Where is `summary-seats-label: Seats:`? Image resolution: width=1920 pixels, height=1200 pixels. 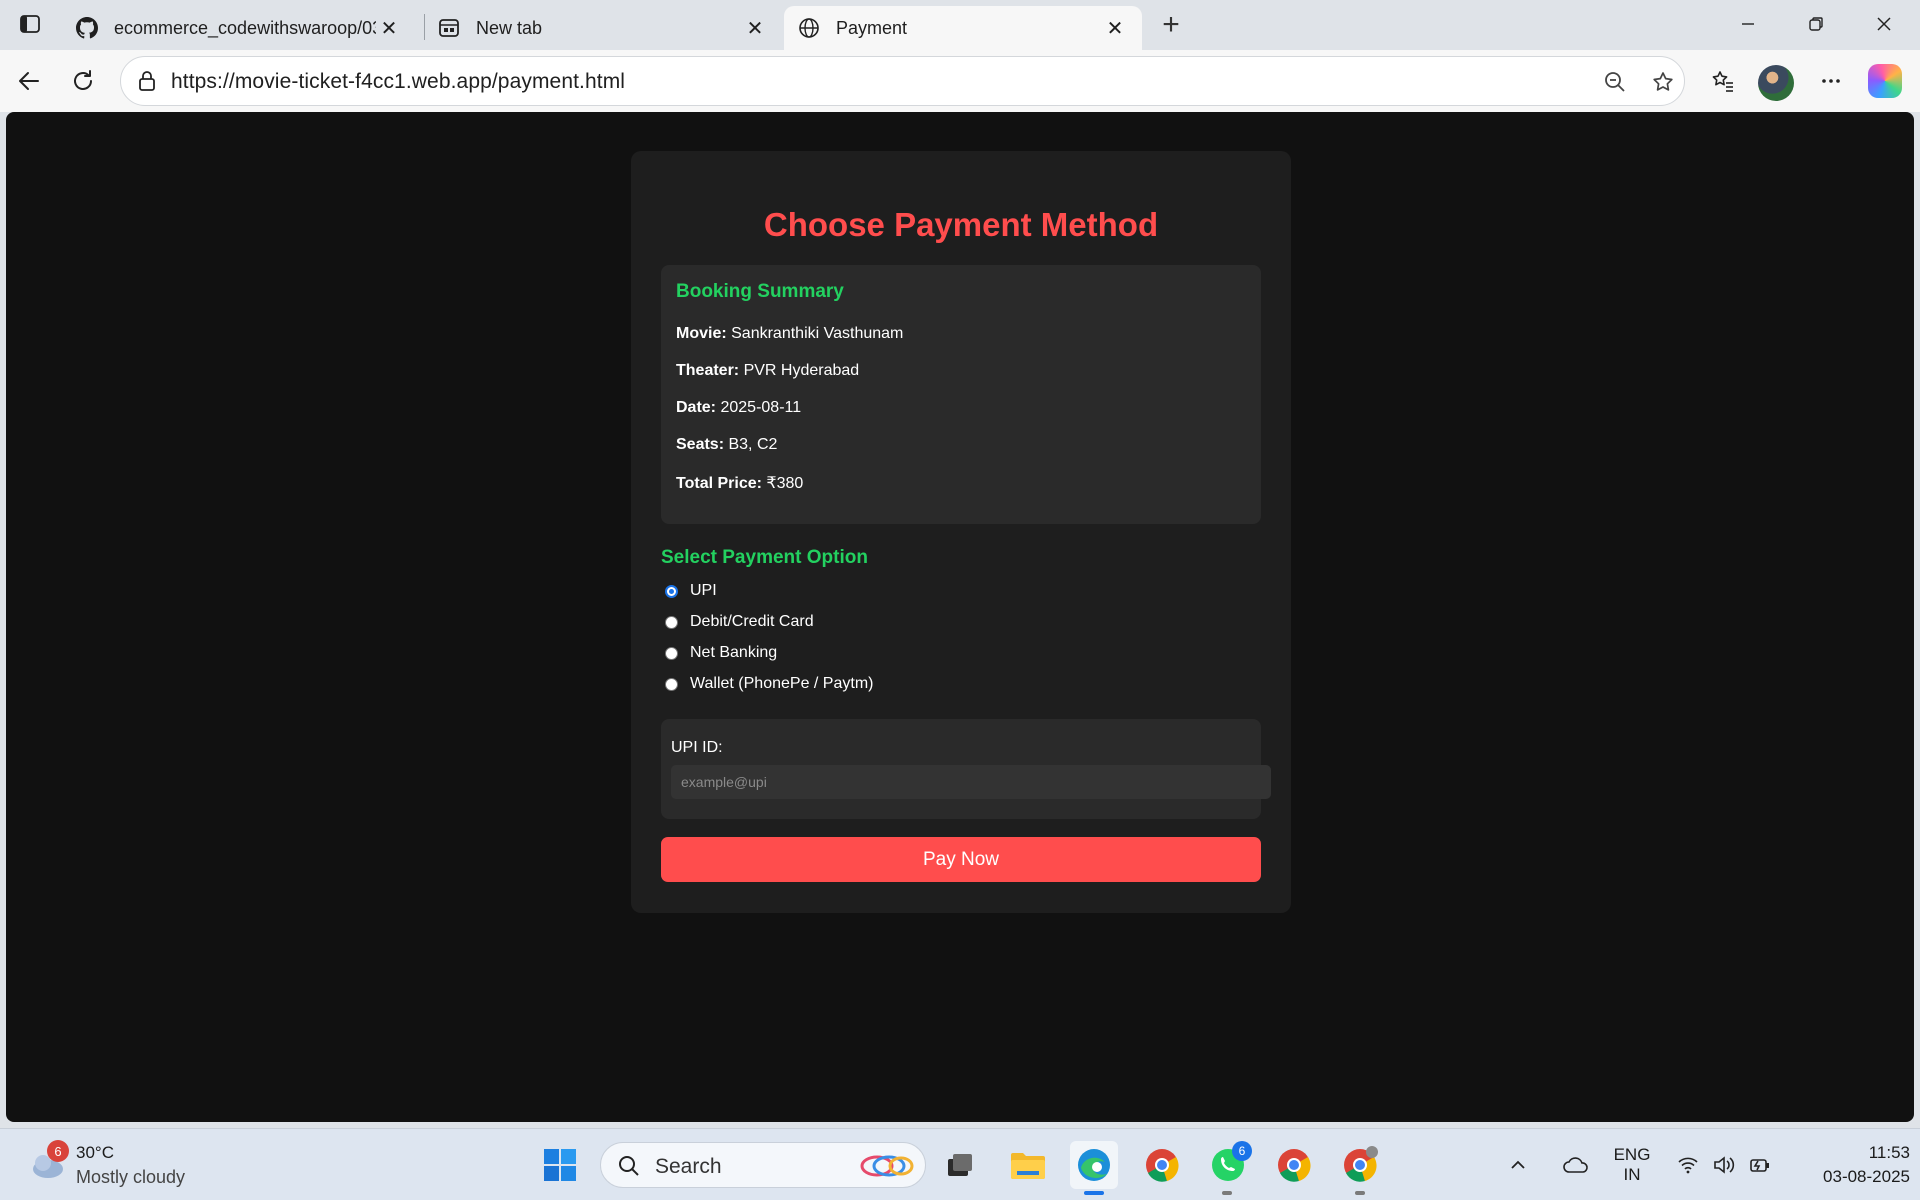
summary-seats-label: Seats: is located at coordinates (700, 444).